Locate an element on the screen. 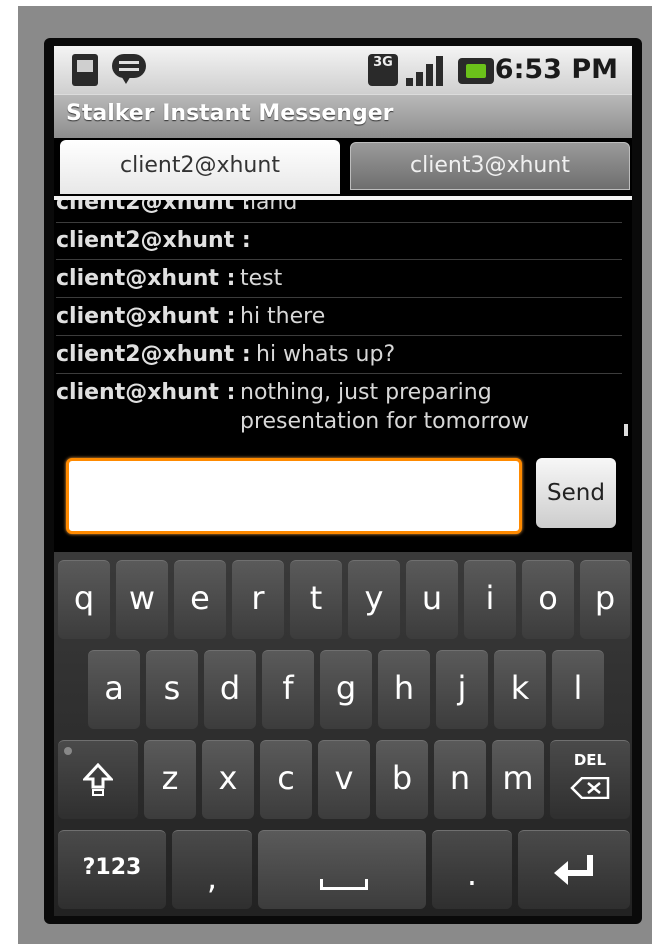 This screenshot has height=944, width=652. key-v: v is located at coordinates (344, 779).